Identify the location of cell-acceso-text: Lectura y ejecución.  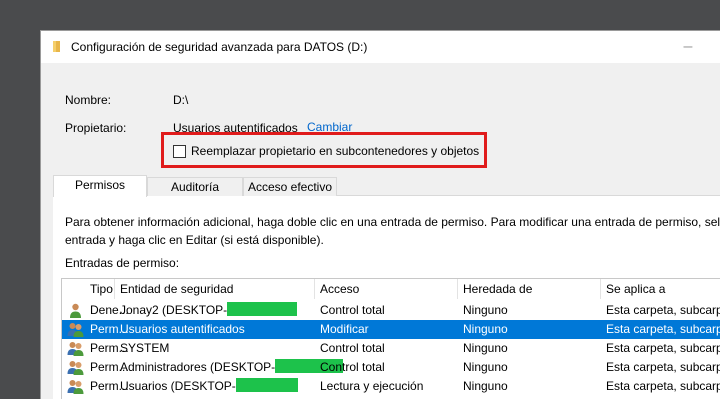
(372, 386).